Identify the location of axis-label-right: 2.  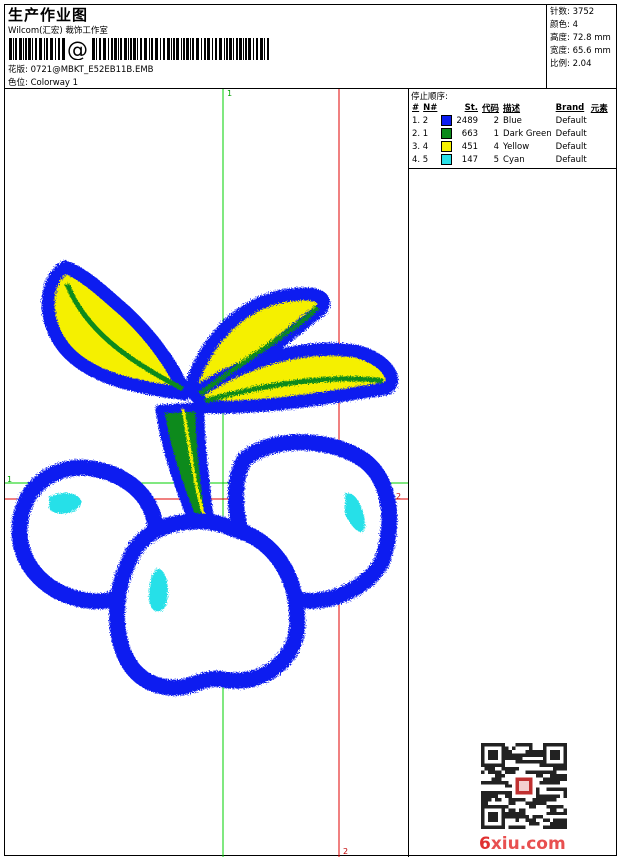
(399, 496).